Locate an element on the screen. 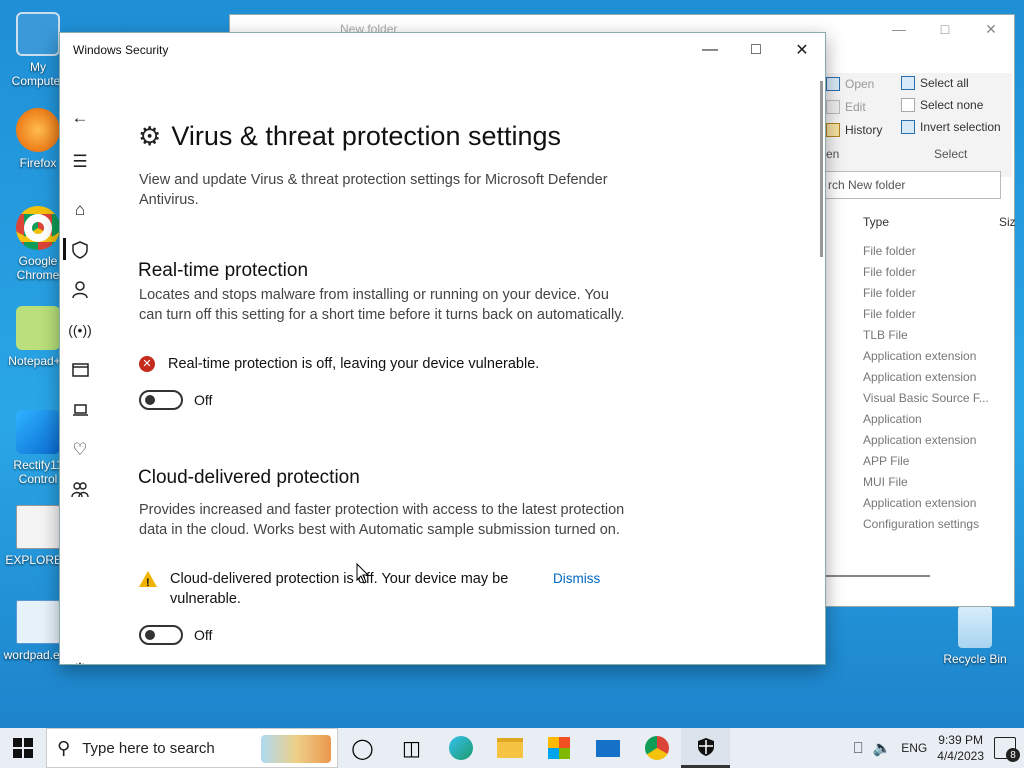 The width and height of the screenshot is (1024, 768). network-icon: ((•)) is located at coordinates (80, 330).